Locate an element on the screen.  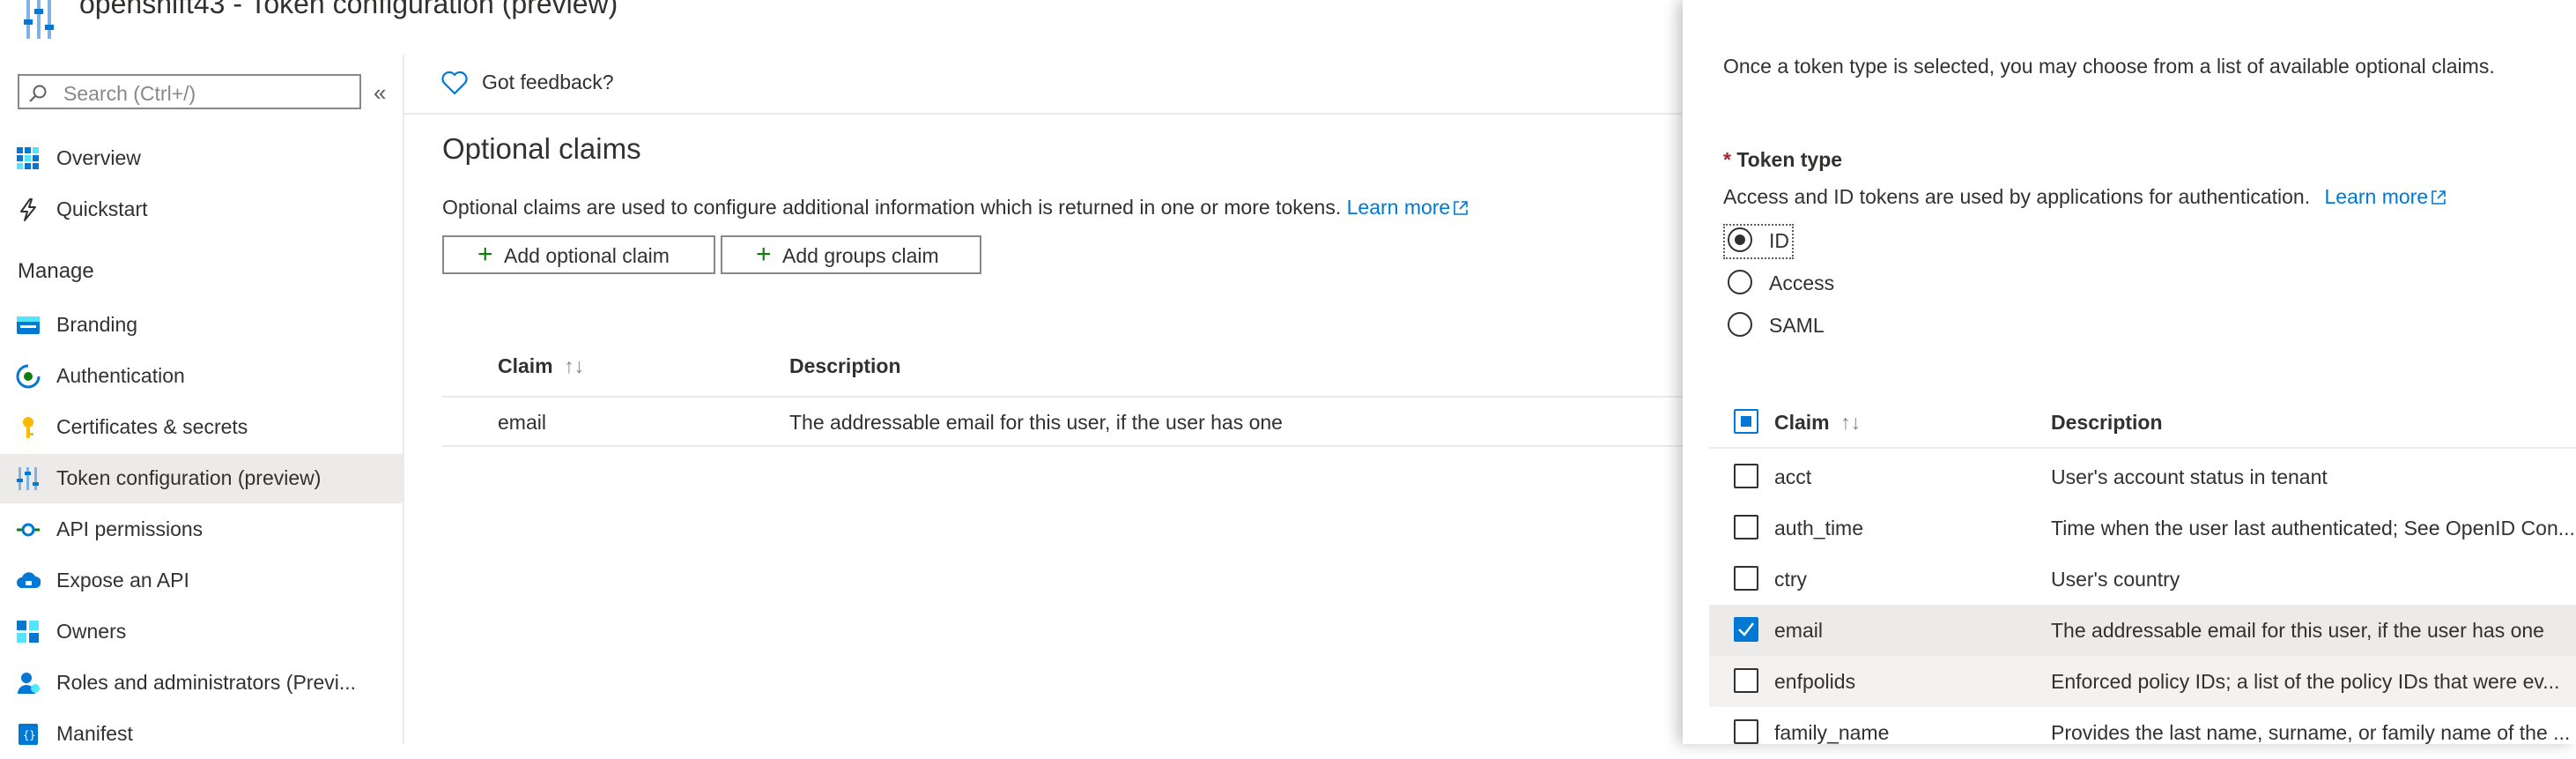
claim-description: User's country is located at coordinates (2115, 579).